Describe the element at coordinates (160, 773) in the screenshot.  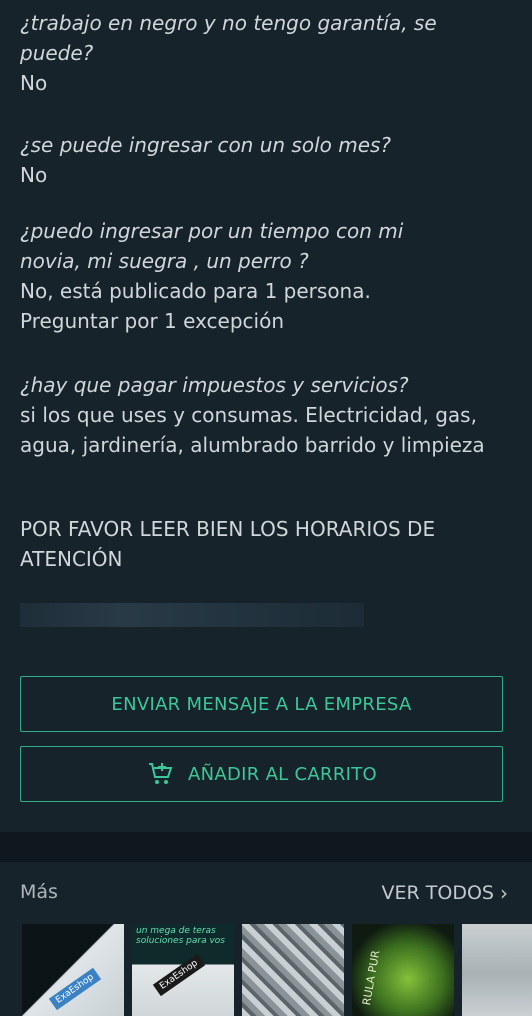
I see `add-cart-icon` at that location.